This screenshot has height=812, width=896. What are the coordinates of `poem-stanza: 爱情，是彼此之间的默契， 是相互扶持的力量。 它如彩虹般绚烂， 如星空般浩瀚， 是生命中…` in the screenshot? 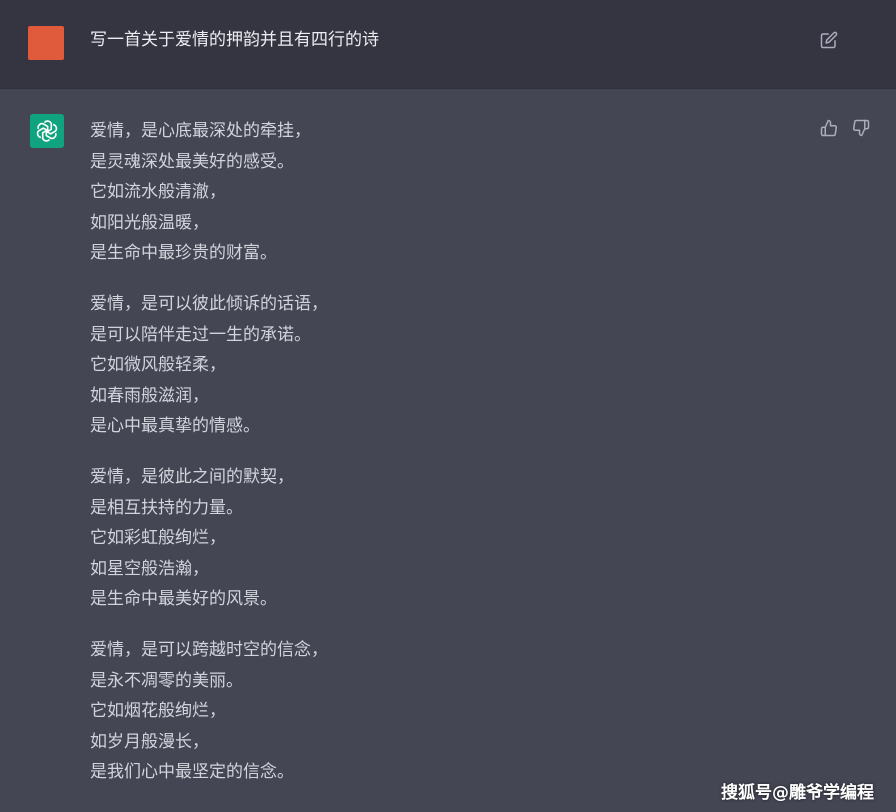 It's located at (440, 538).